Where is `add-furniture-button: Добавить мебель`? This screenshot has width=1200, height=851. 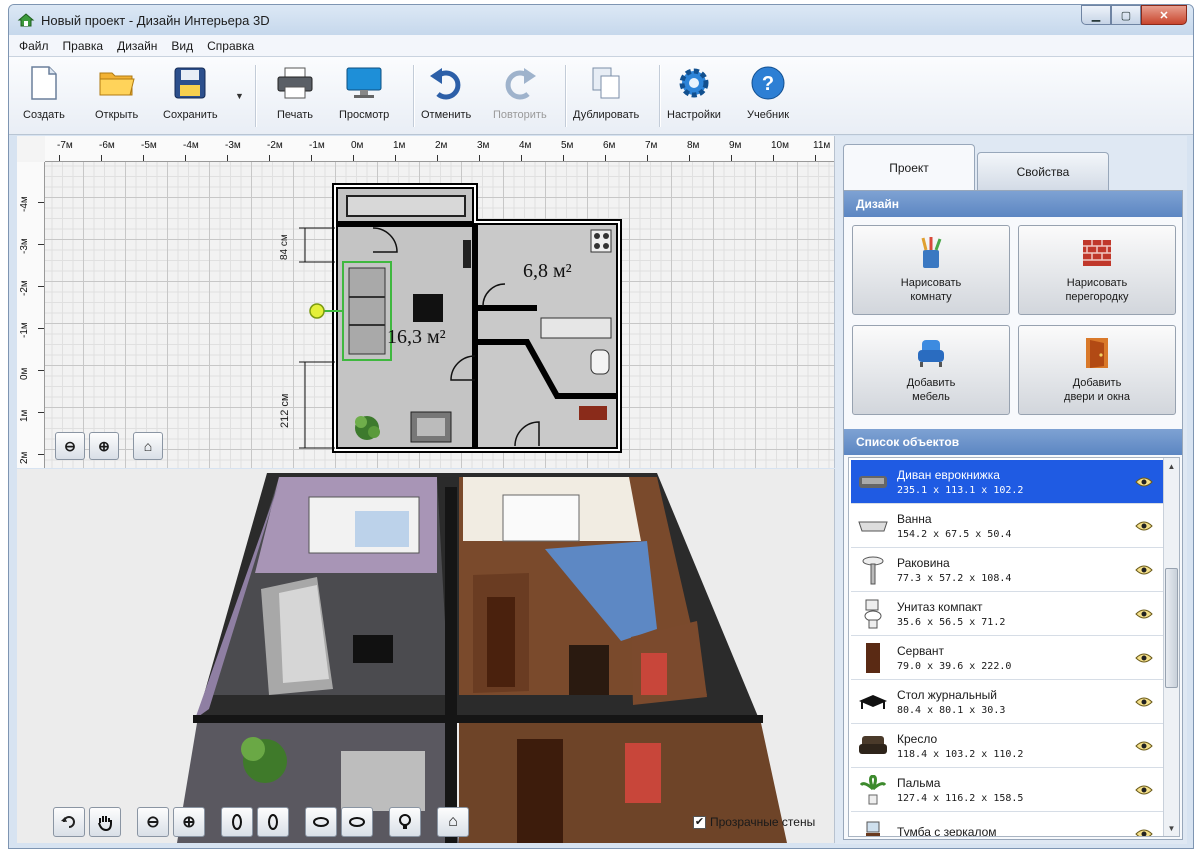
add-furniture-button: Добавить мебель is located at coordinates (931, 370).